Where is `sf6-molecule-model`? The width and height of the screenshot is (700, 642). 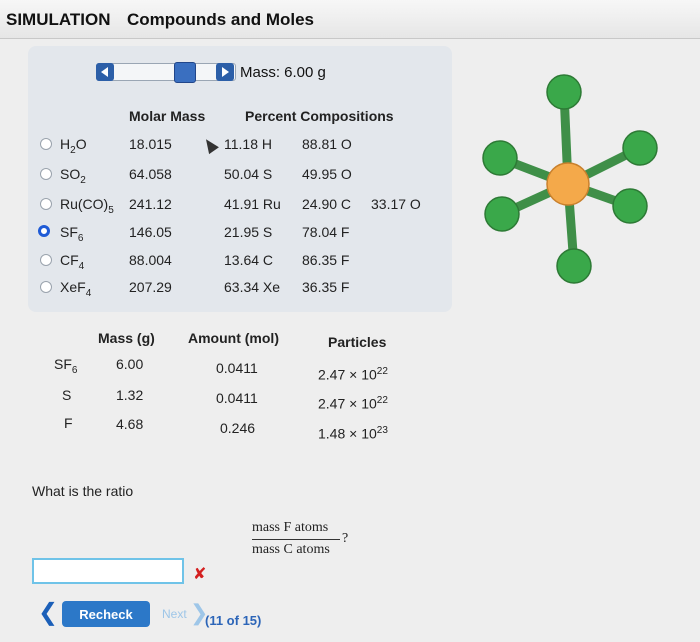 sf6-molecule-model is located at coordinates (570, 179).